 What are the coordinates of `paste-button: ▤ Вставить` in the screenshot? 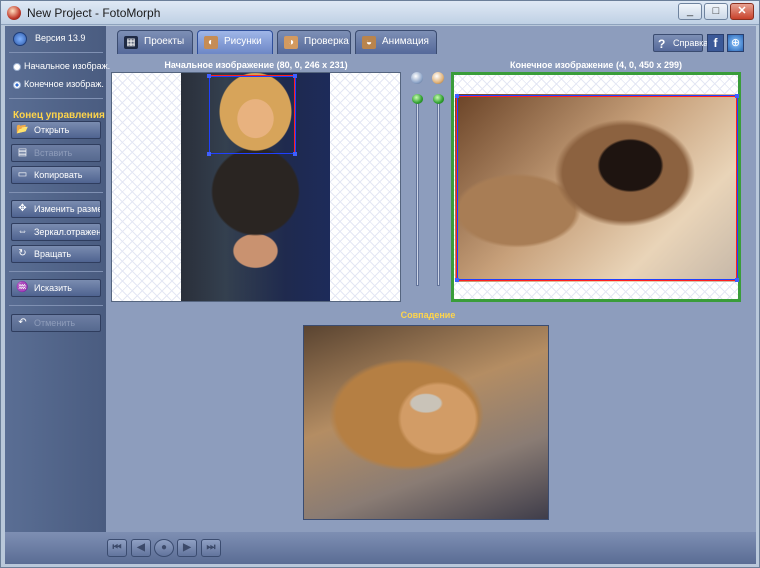 It's located at (56, 153).